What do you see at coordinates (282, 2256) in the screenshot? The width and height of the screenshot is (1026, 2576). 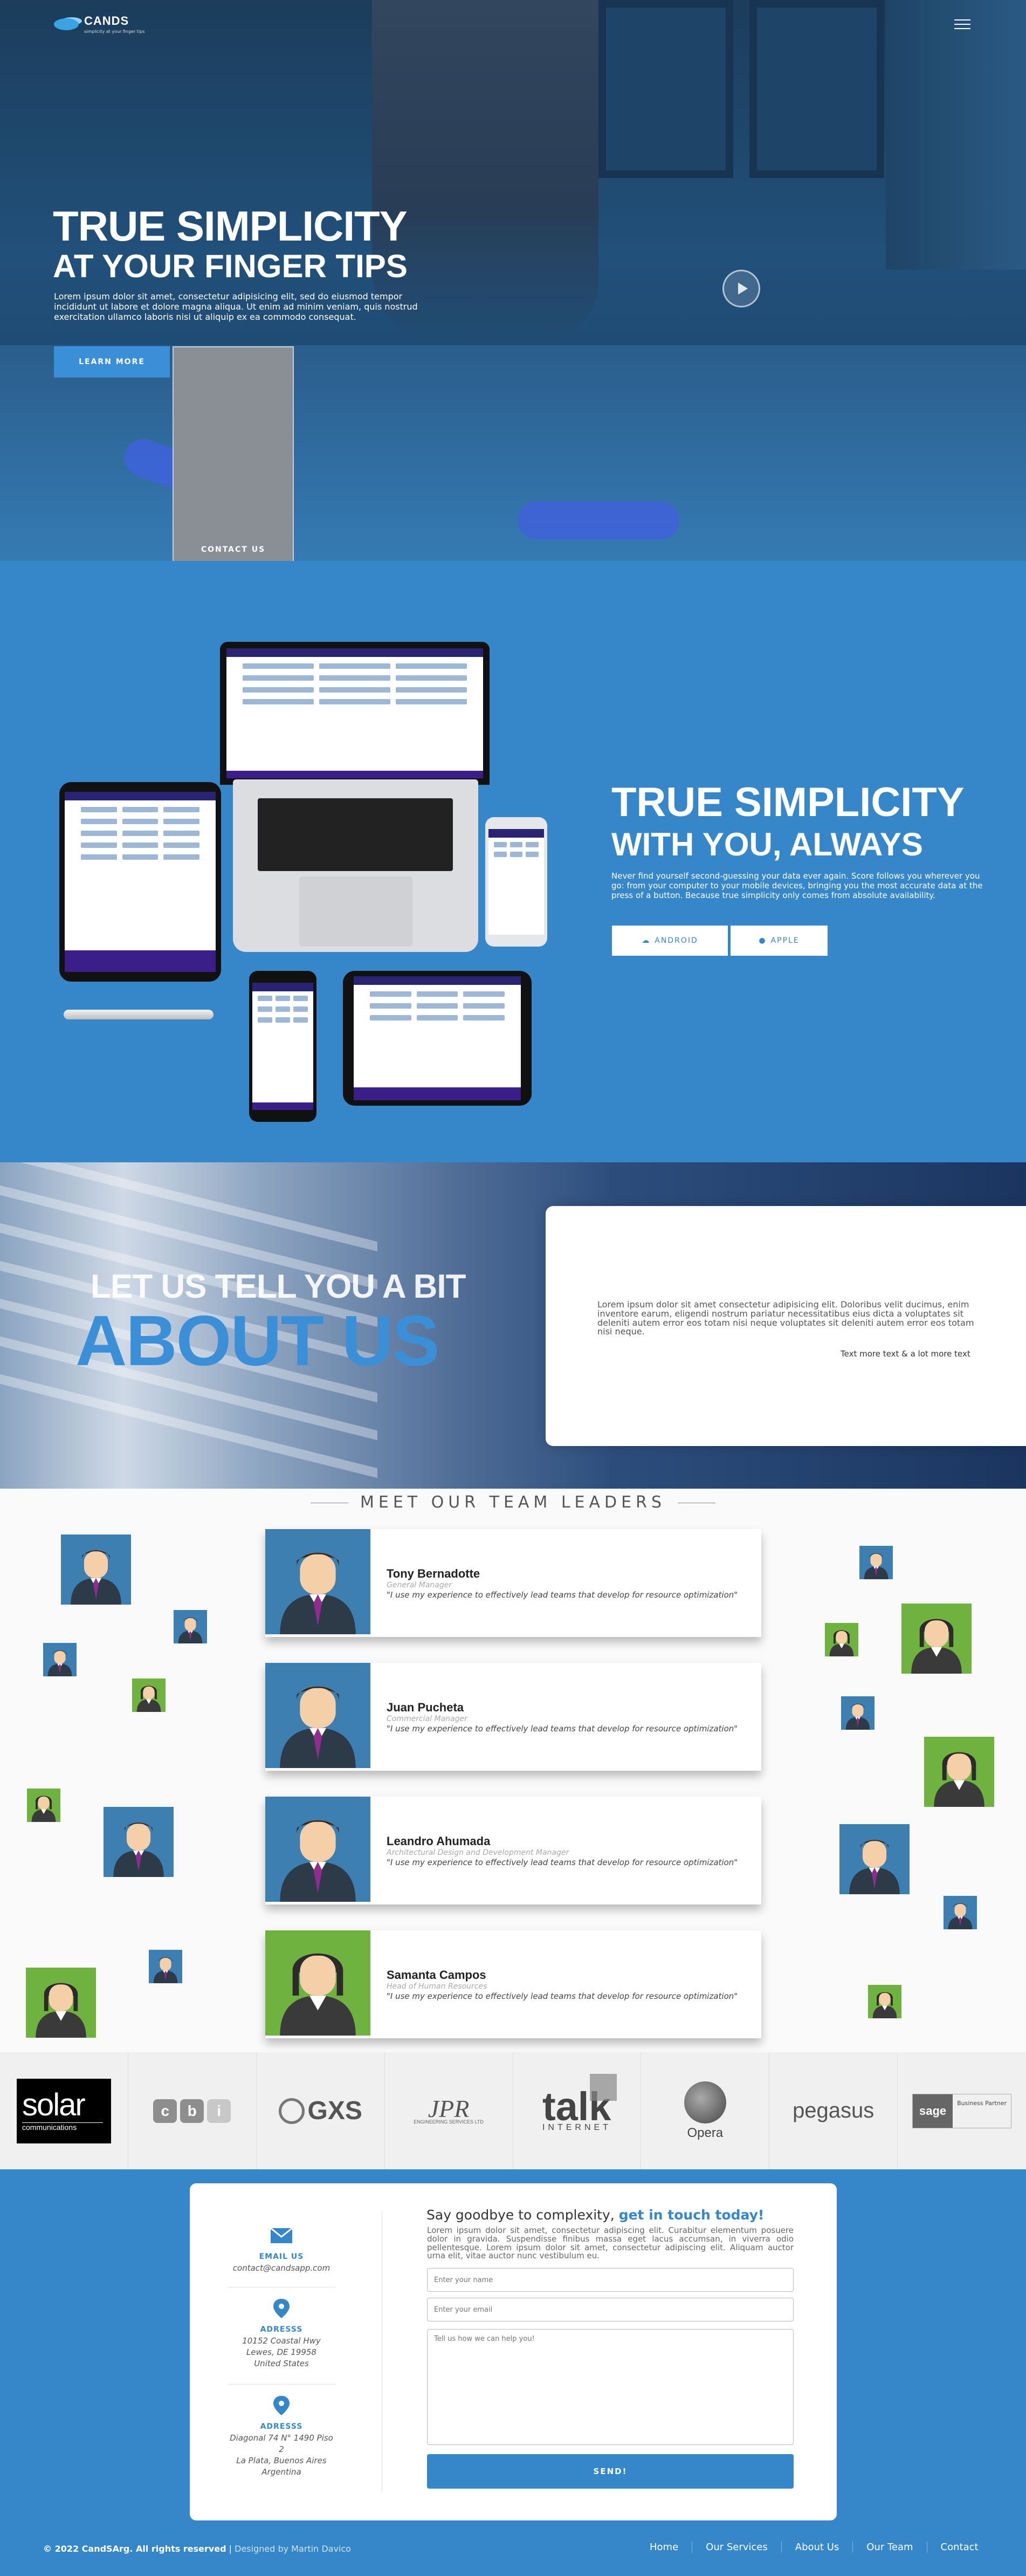 I see `email-label: EMAIL US` at bounding box center [282, 2256].